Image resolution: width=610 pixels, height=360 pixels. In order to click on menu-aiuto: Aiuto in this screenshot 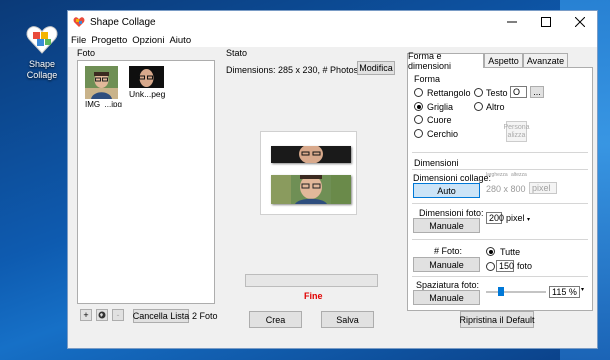, I will do `click(180, 40)`.